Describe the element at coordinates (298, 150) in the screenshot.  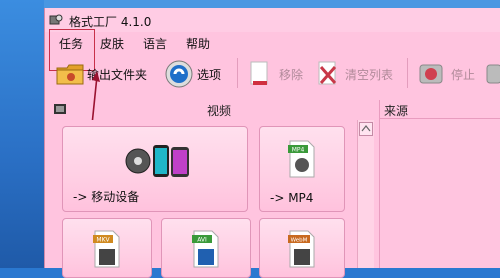
I see `mp4-badge-text: MP4` at that location.